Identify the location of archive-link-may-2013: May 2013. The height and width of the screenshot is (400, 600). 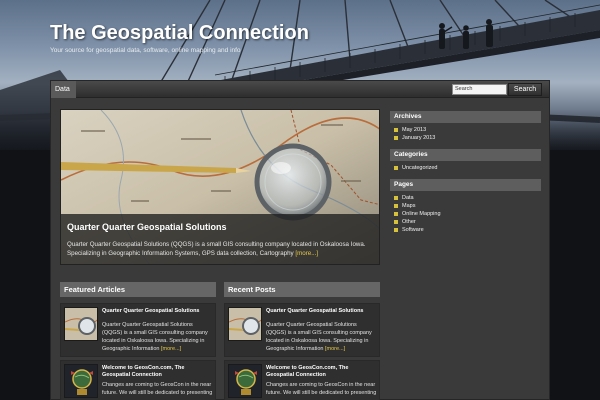
(414, 130).